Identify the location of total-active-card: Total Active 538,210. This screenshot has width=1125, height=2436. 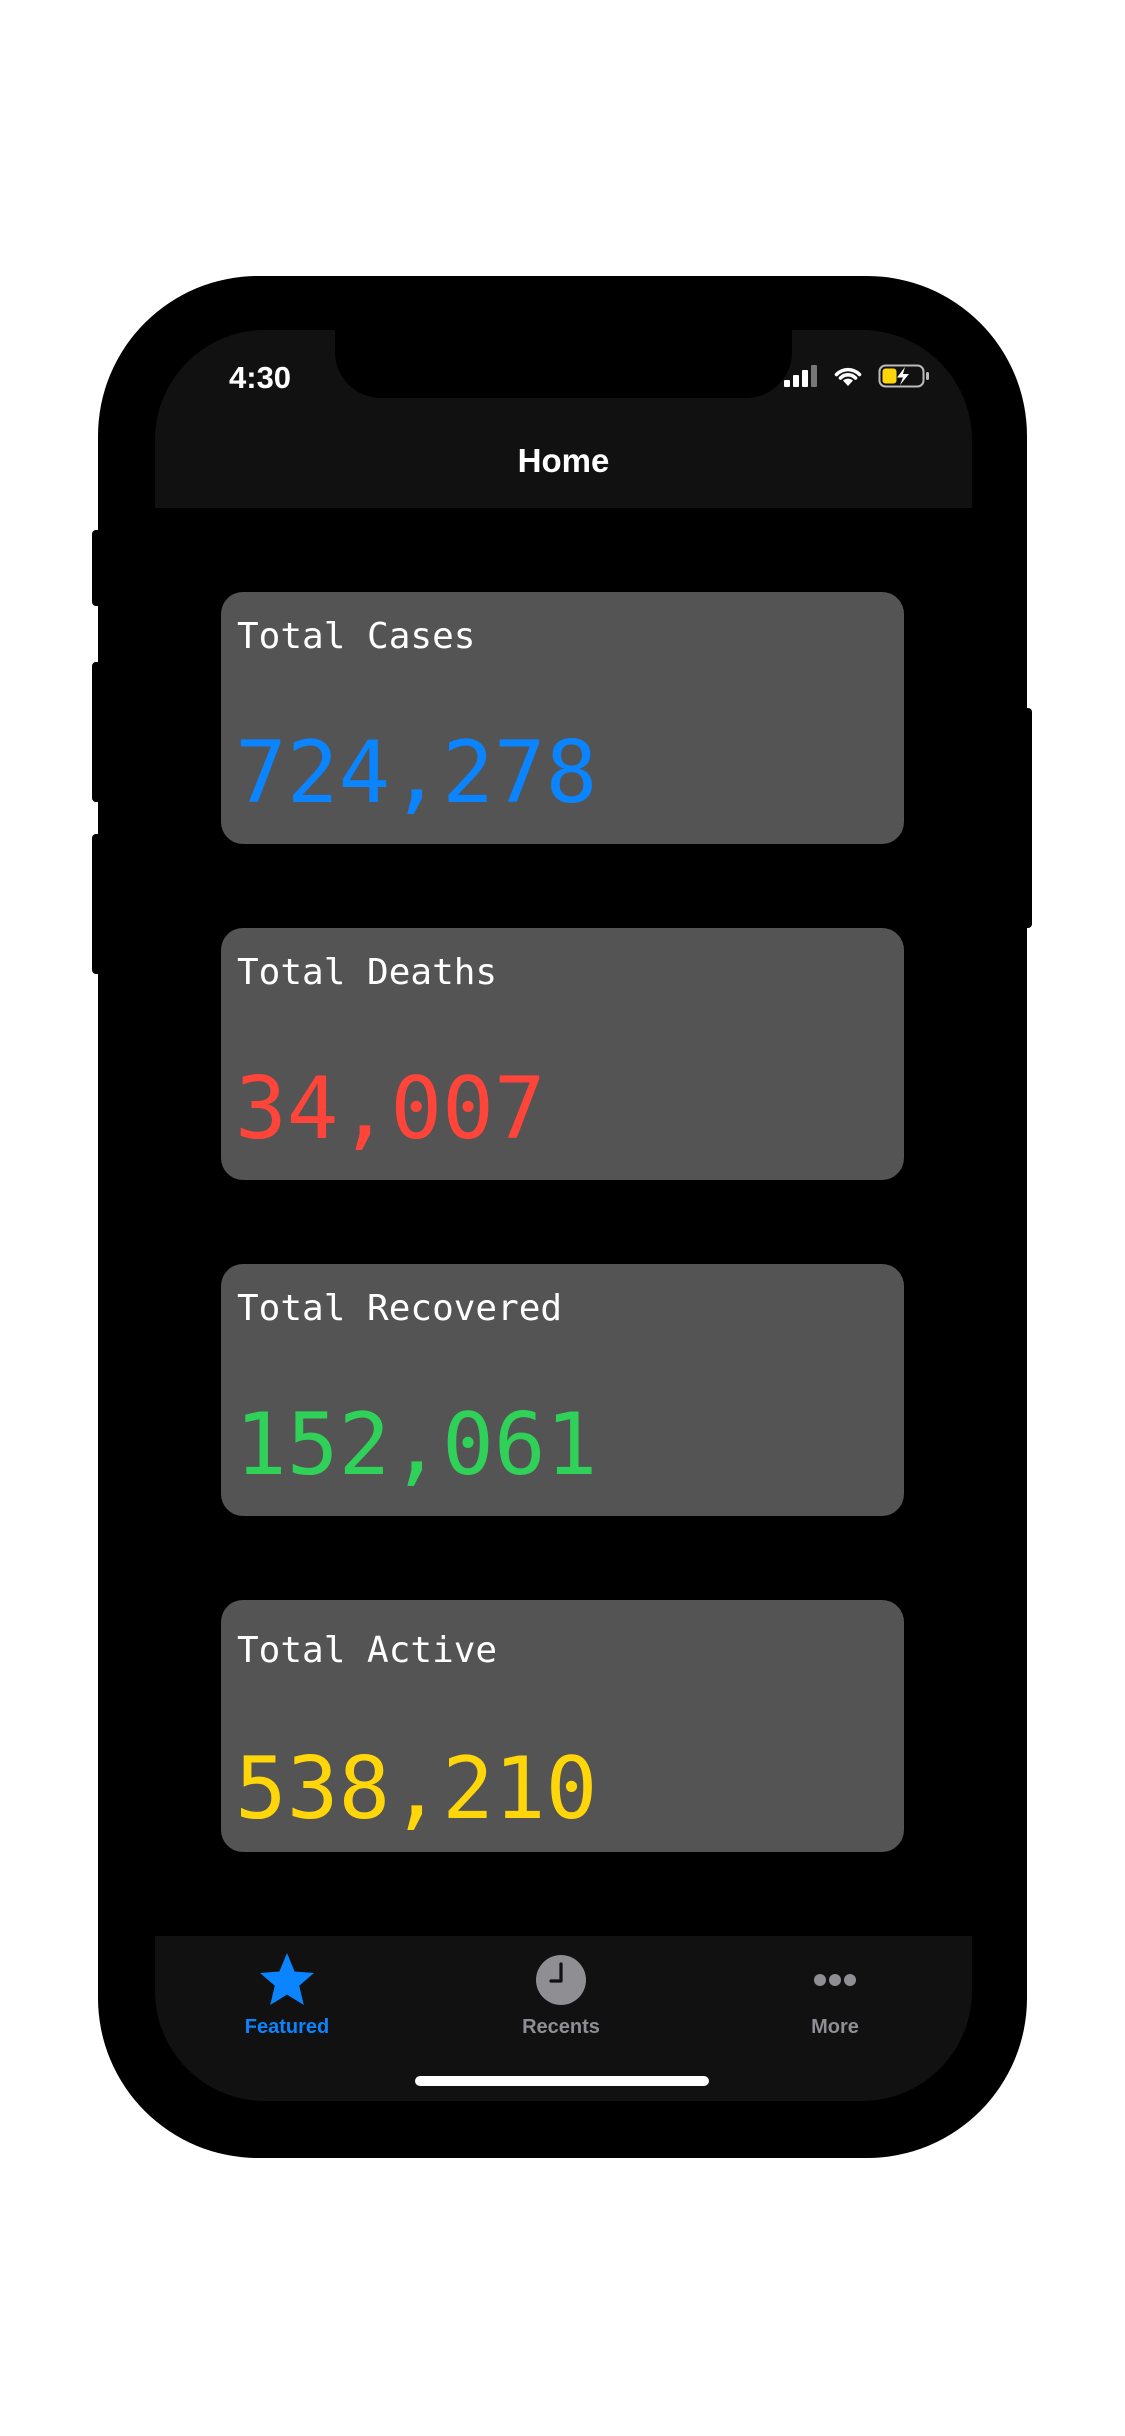
(562, 1726).